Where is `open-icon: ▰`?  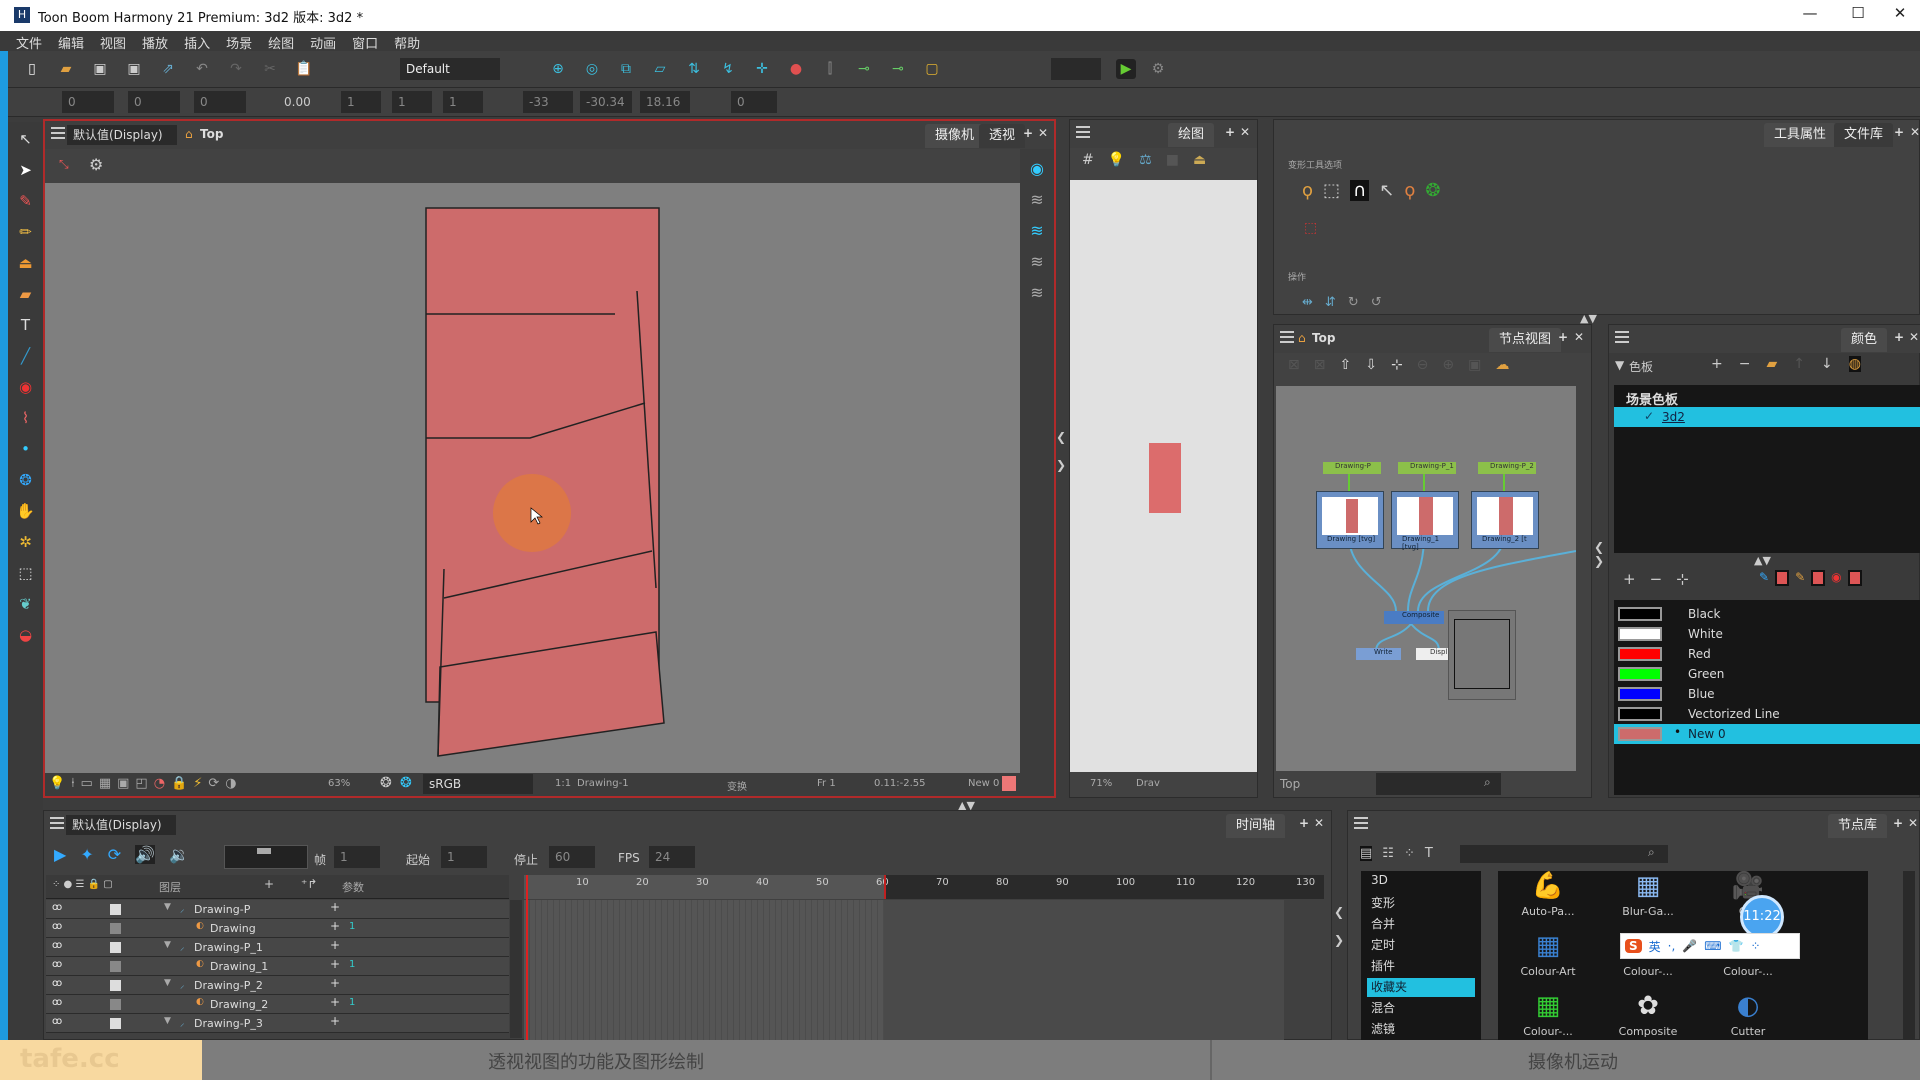
open-icon: ▰ is located at coordinates (66, 69).